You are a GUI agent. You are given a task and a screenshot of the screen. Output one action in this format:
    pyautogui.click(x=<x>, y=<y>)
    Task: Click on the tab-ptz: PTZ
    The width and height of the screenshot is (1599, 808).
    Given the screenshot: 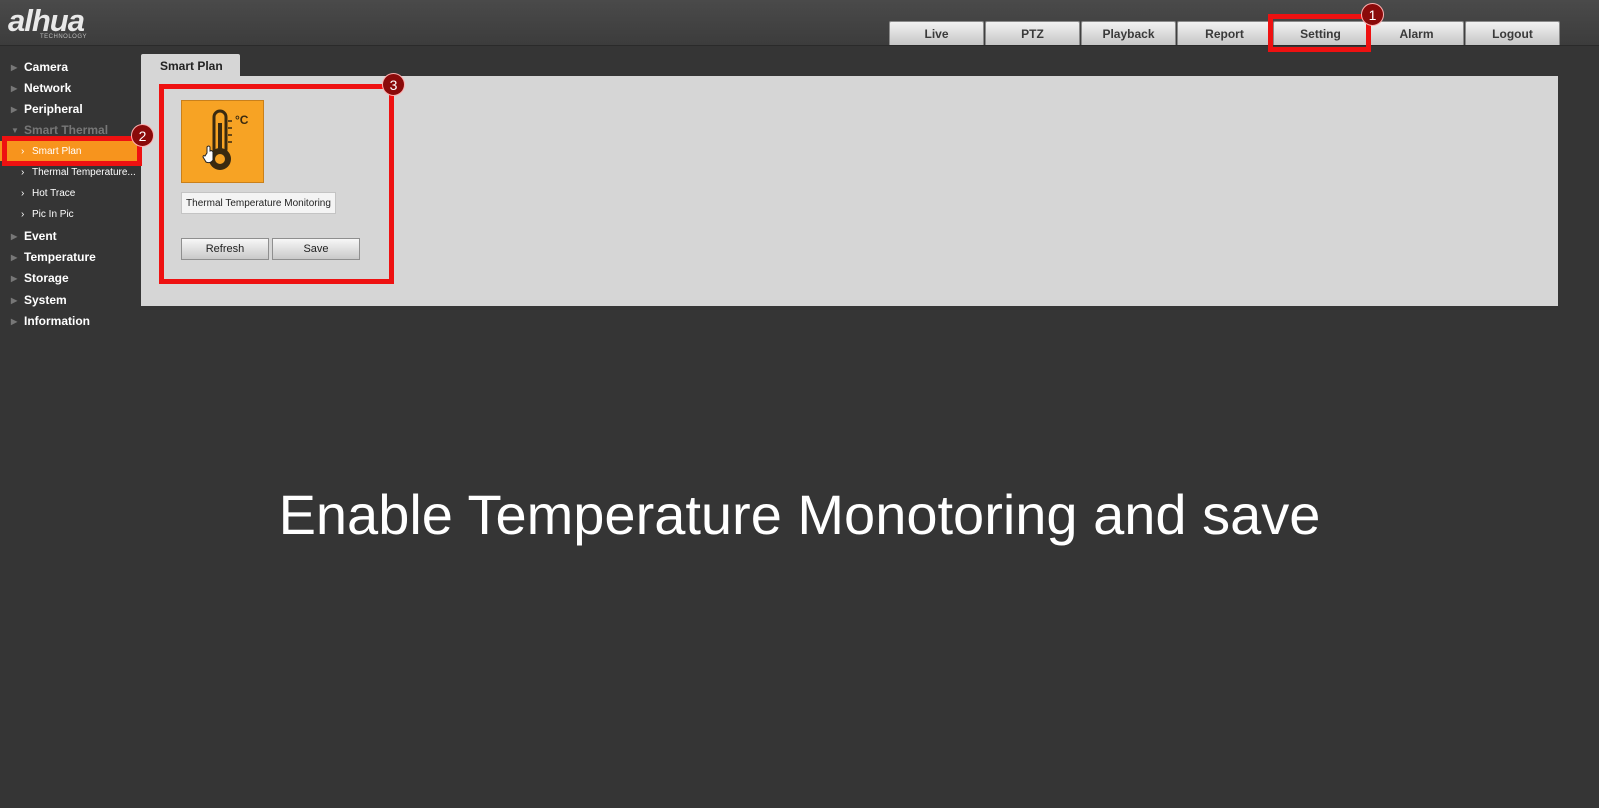 What is the action you would take?
    pyautogui.click(x=1032, y=33)
    